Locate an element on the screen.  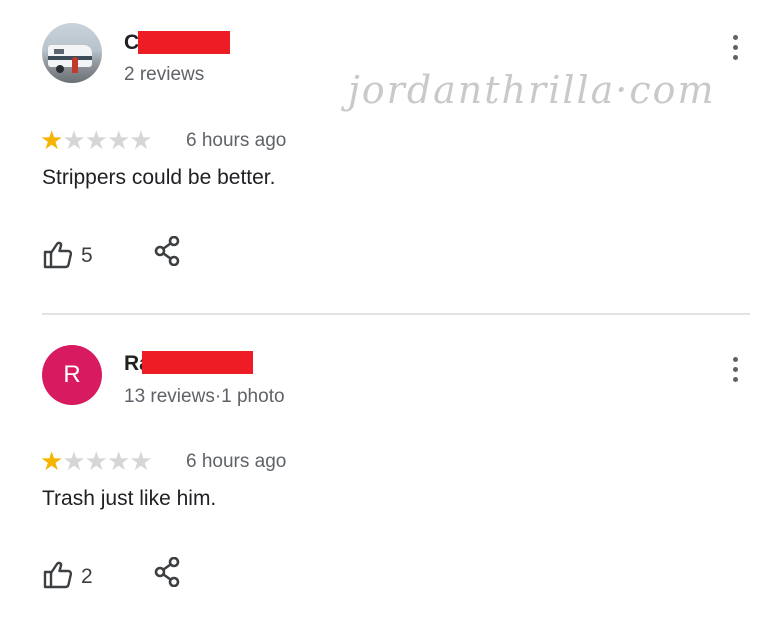
reviewer-avatar is located at coordinates (72, 53).